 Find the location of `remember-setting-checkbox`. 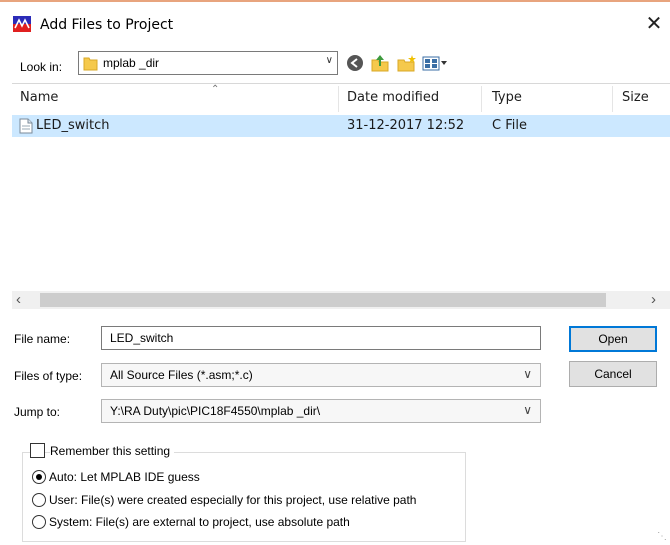

remember-setting-checkbox is located at coordinates (37, 450).